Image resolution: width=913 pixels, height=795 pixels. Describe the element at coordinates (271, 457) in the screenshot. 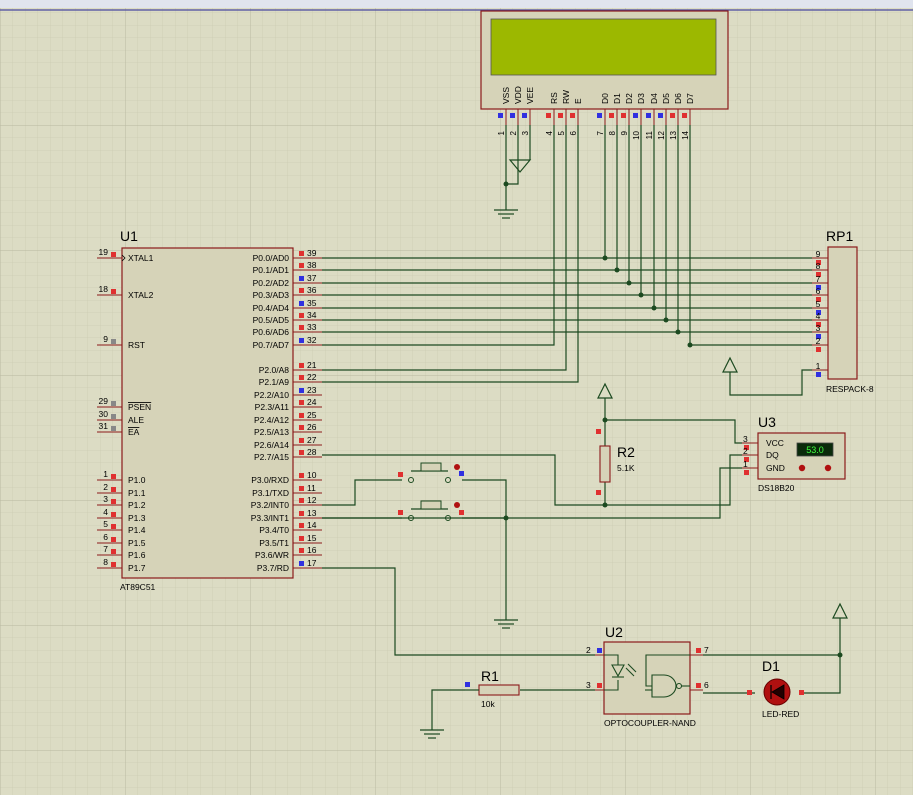

I see `pin-label: P2.7/A15` at that location.